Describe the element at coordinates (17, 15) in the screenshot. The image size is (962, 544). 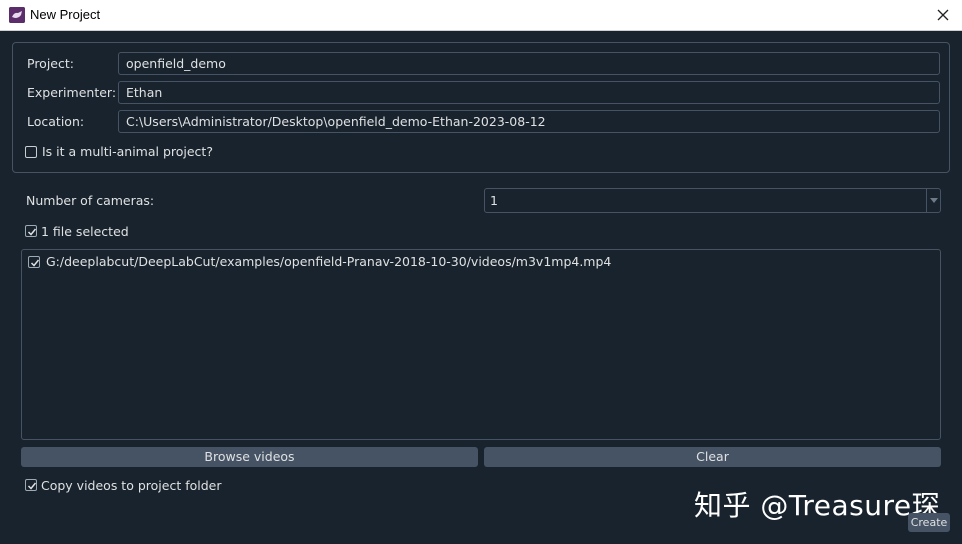
I see `deeplabcut-app-icon` at that location.